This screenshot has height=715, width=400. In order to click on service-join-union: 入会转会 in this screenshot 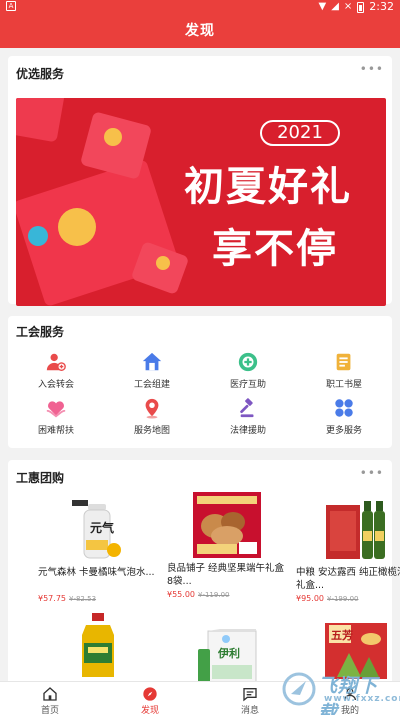, I will do `click(56, 370)`.